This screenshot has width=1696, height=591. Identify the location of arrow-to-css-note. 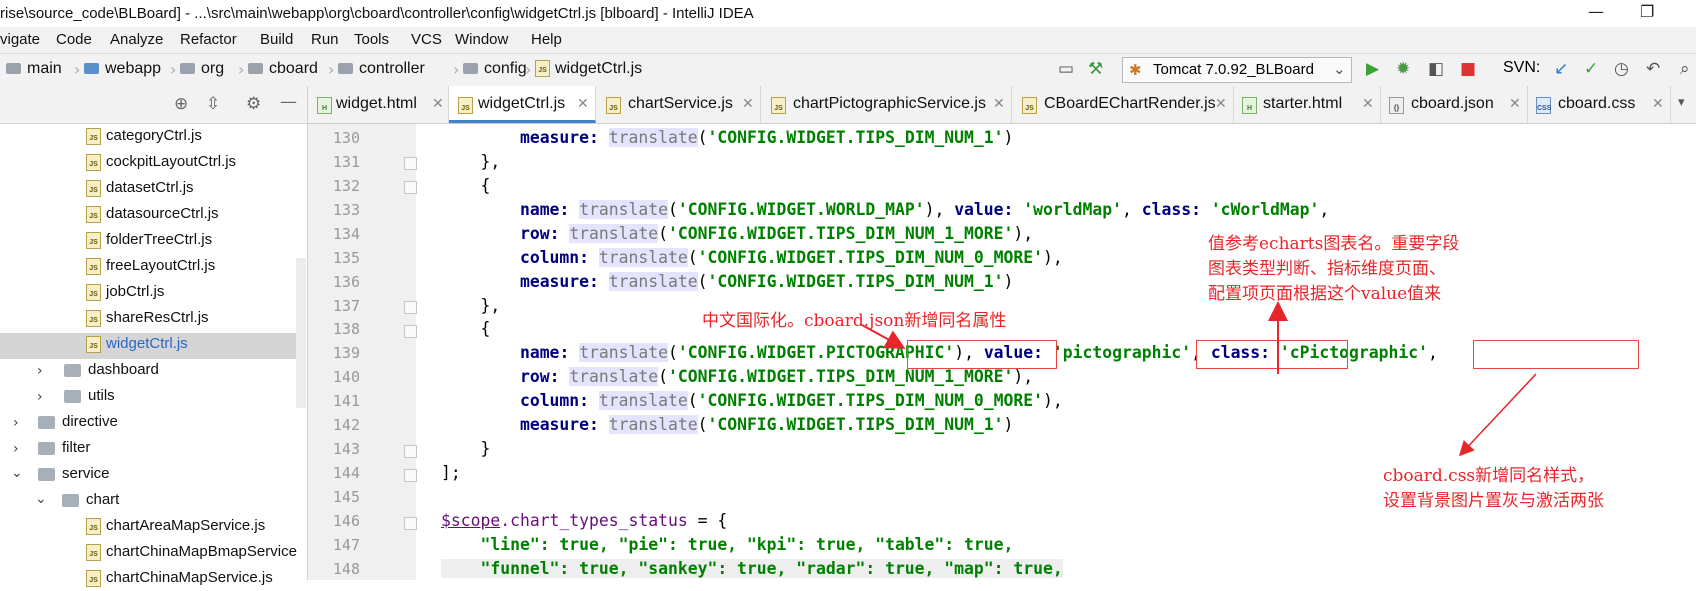
(1497, 415).